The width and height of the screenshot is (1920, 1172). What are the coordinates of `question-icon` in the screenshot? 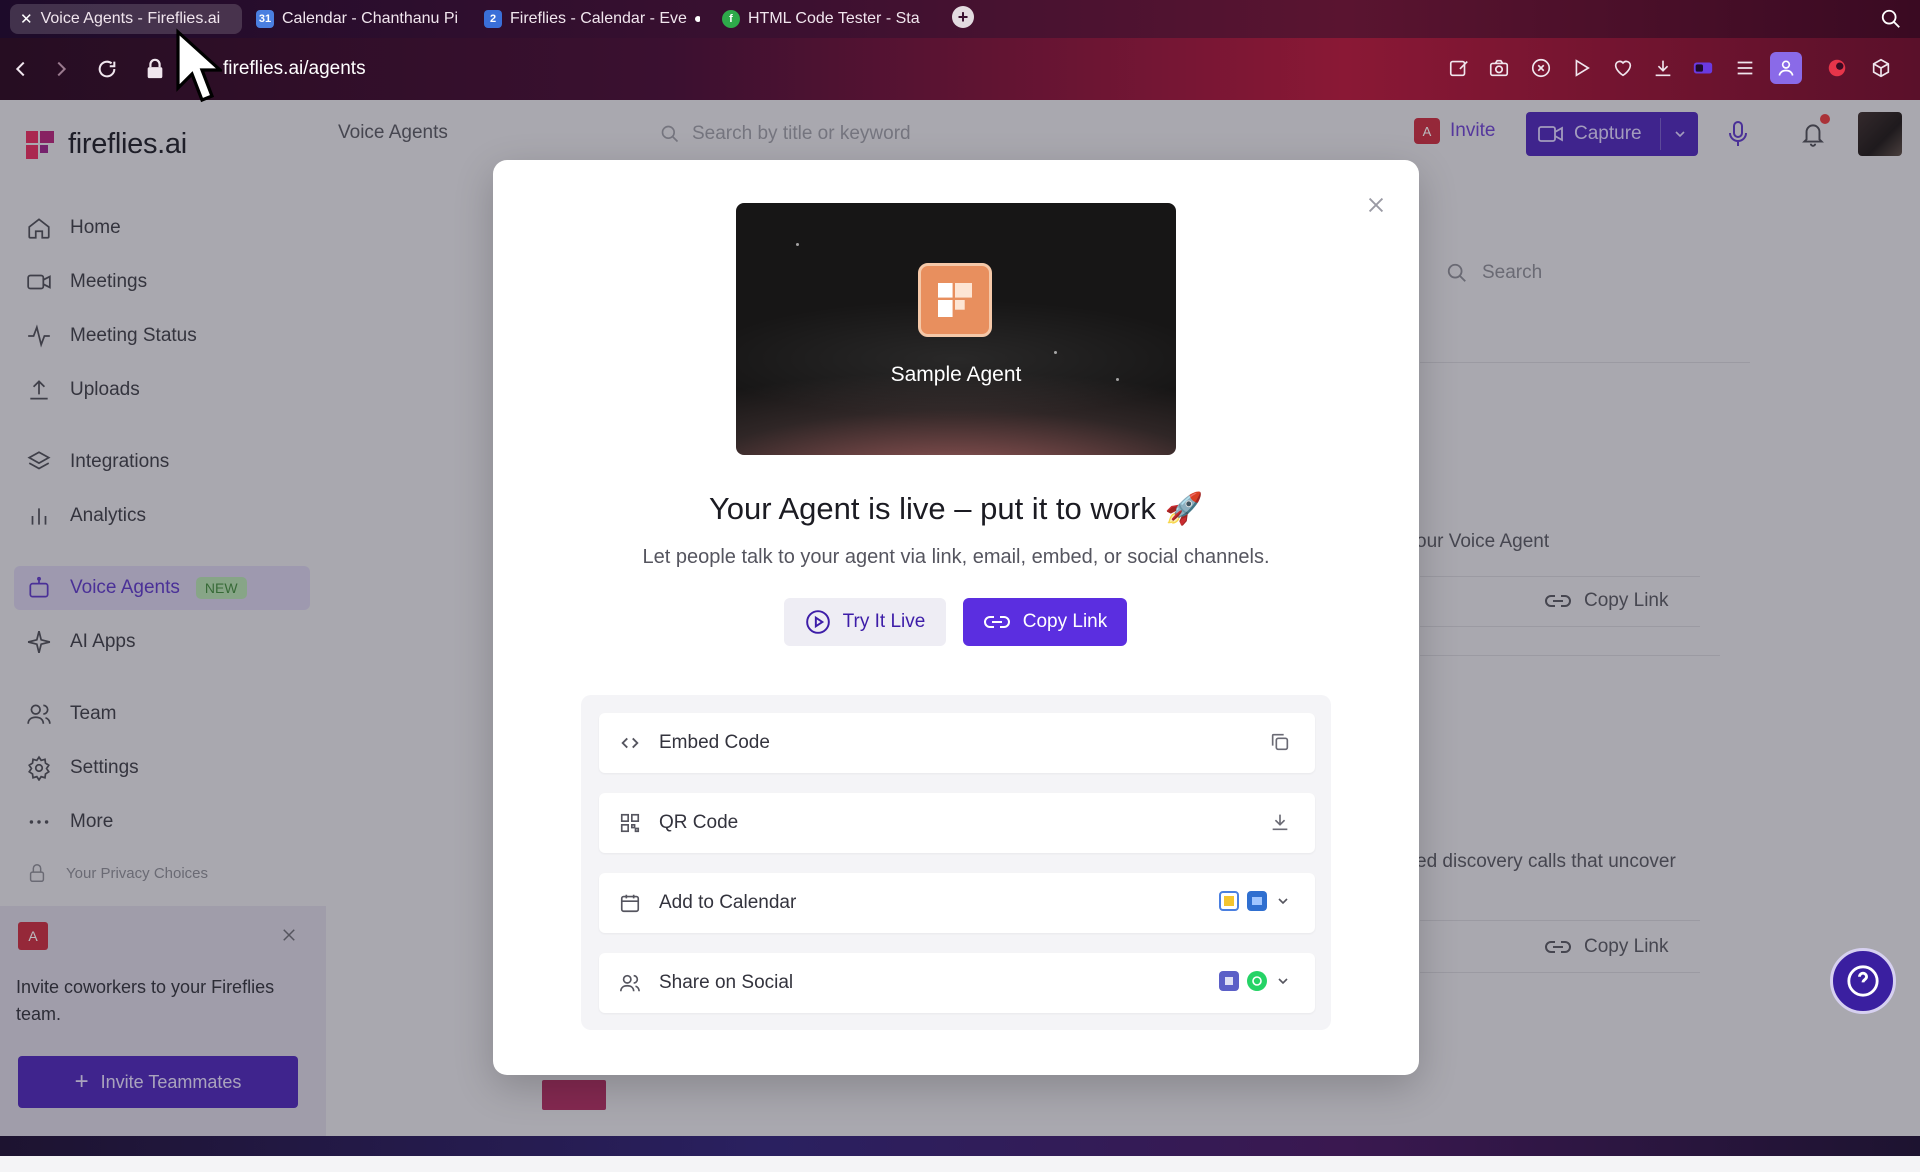 It's located at (1863, 981).